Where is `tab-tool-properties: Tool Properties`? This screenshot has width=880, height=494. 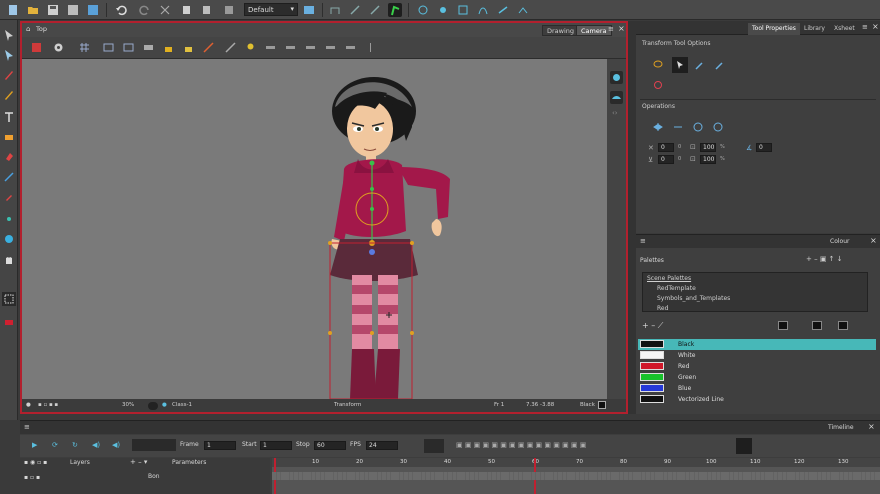 tab-tool-properties: Tool Properties is located at coordinates (774, 29).